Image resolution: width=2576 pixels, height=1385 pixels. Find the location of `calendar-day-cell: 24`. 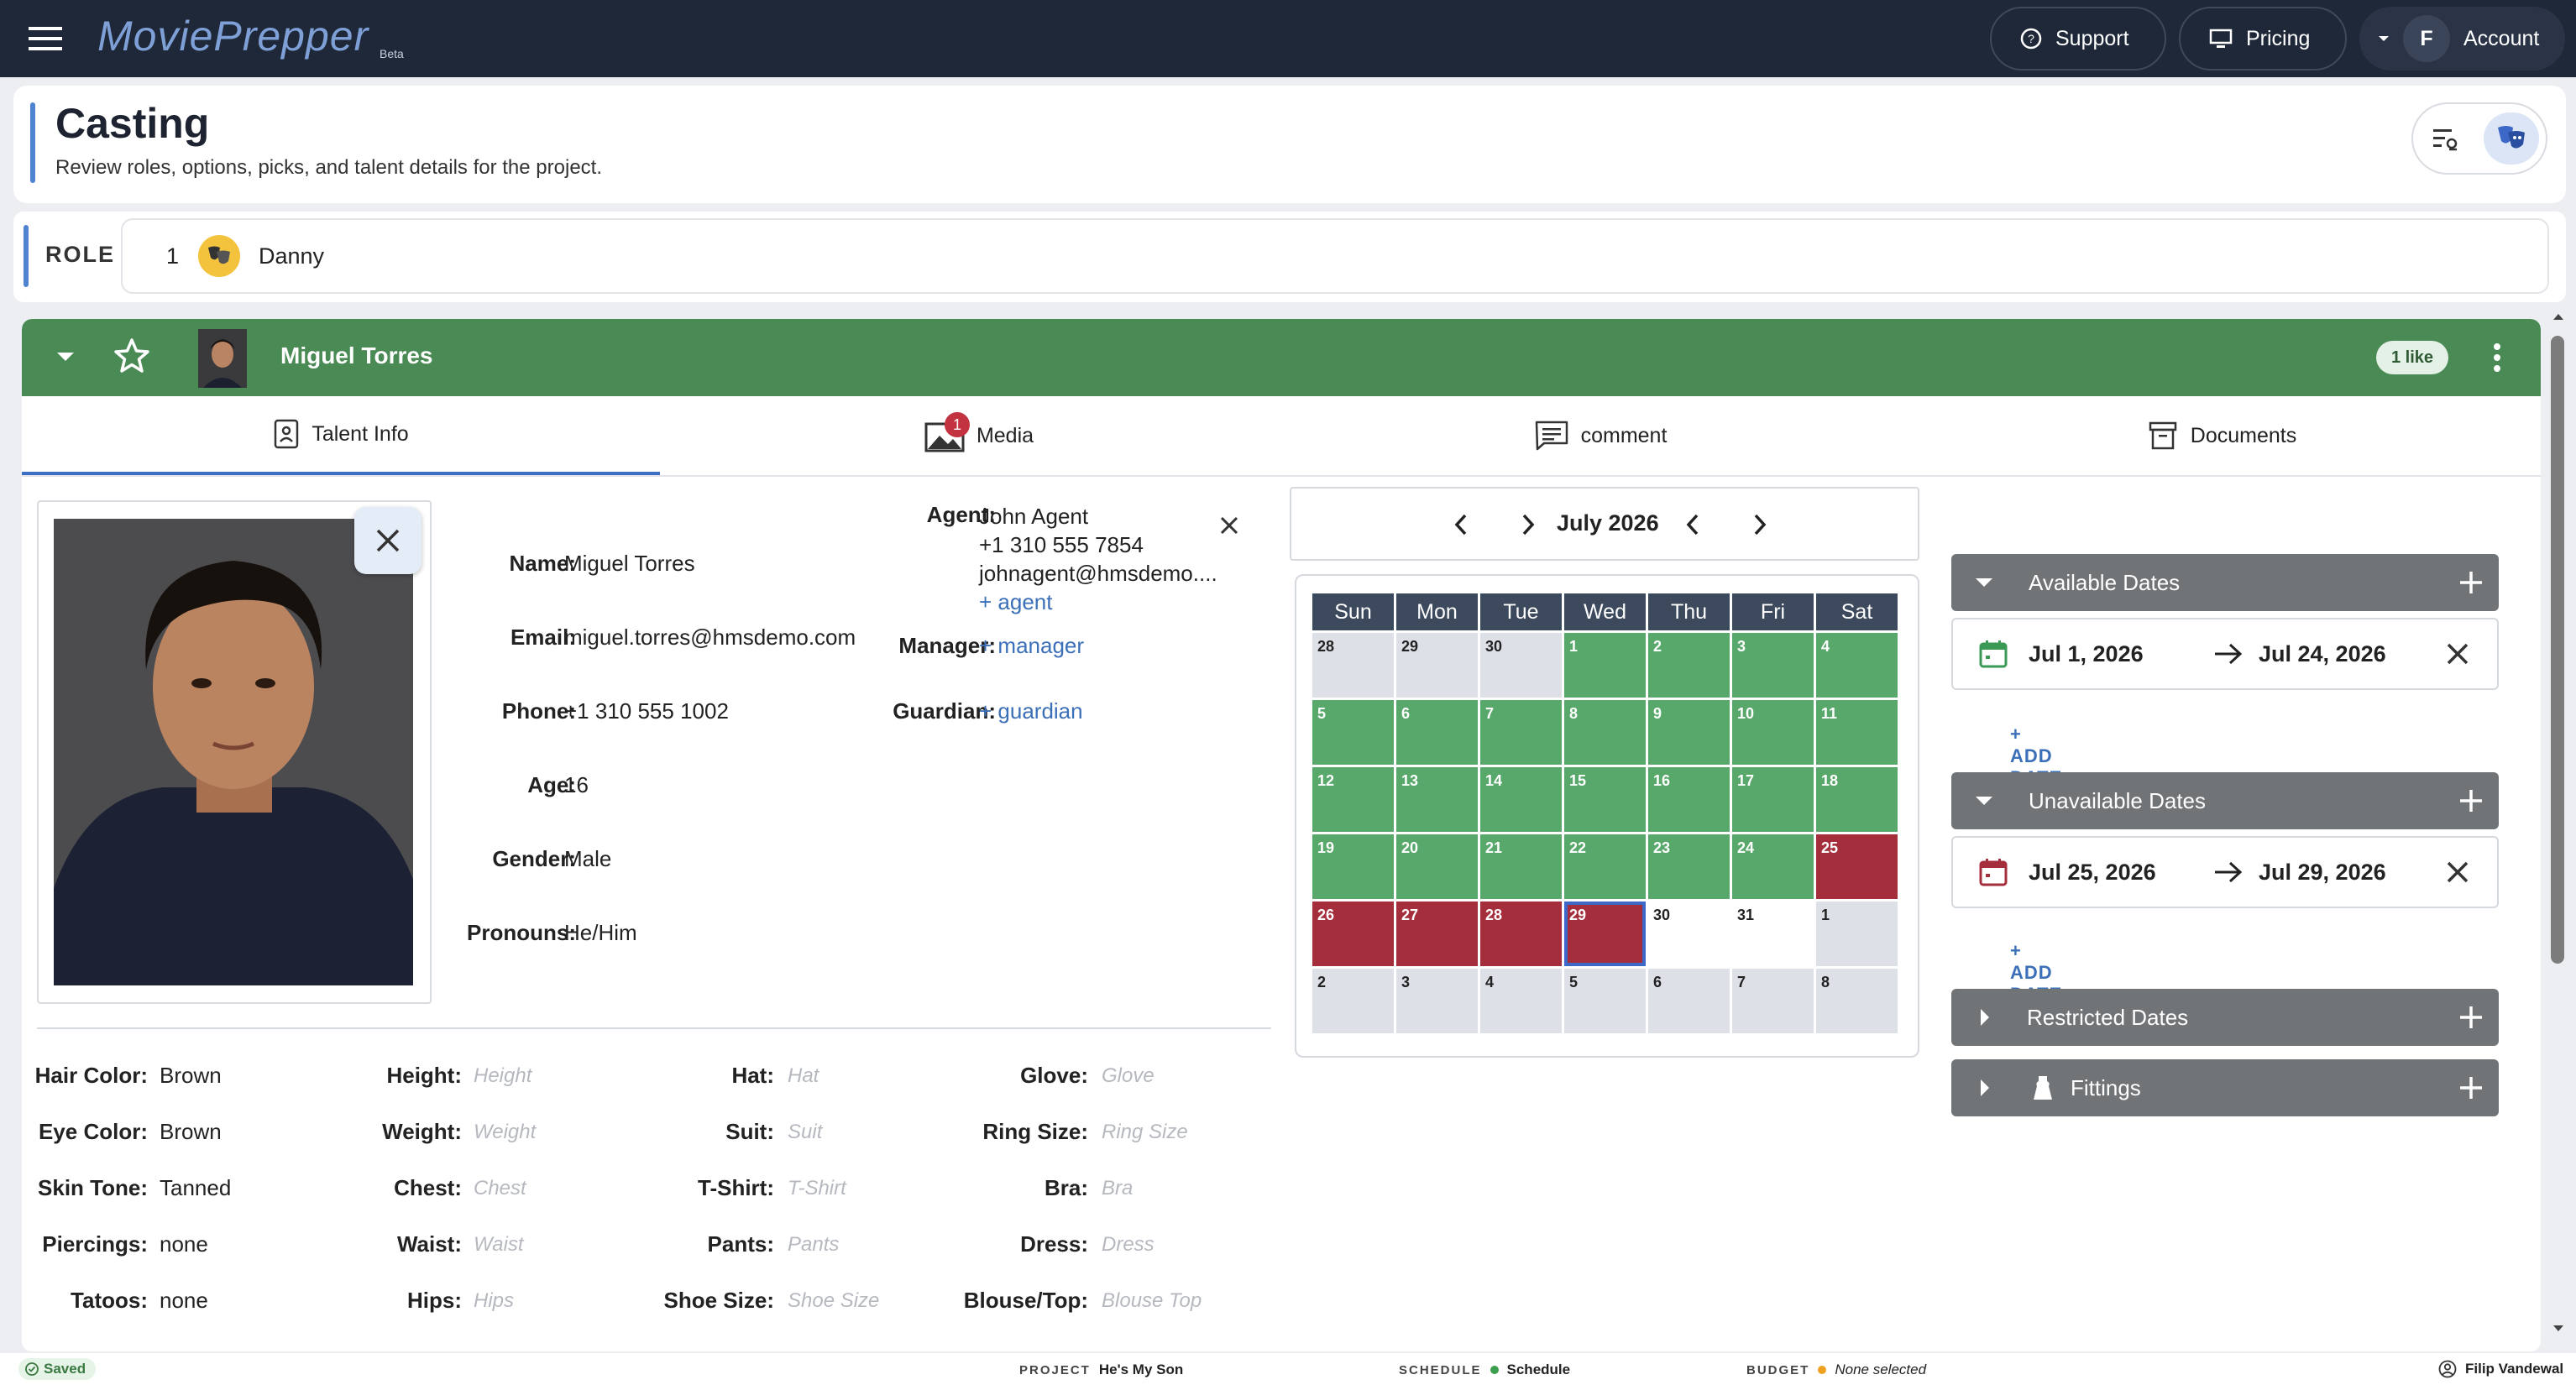

calendar-day-cell: 24 is located at coordinates (1773, 866).